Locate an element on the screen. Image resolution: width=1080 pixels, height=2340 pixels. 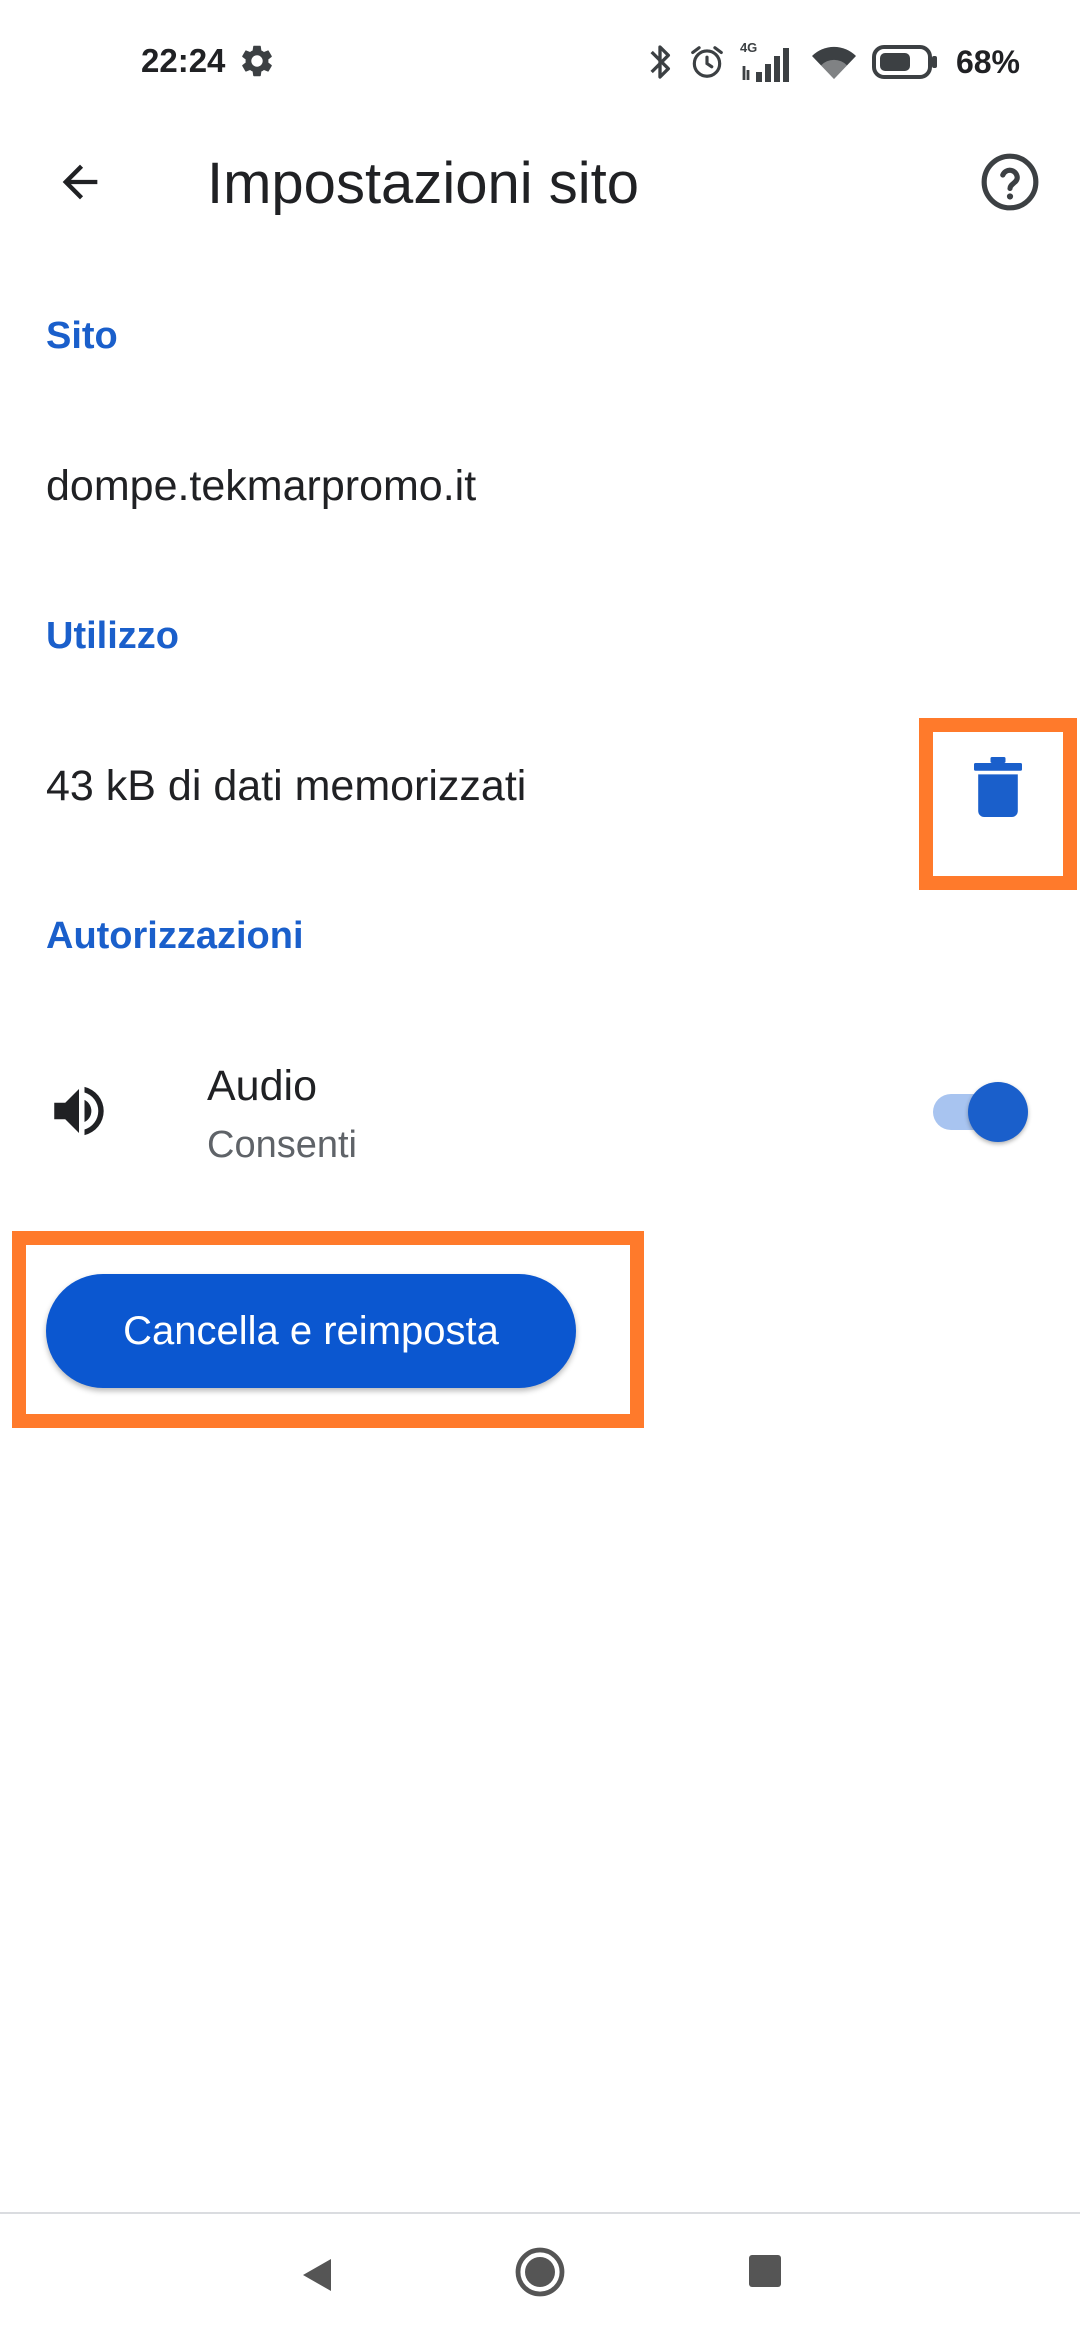
permission-title: Audio is located at coordinates (262, 1086).